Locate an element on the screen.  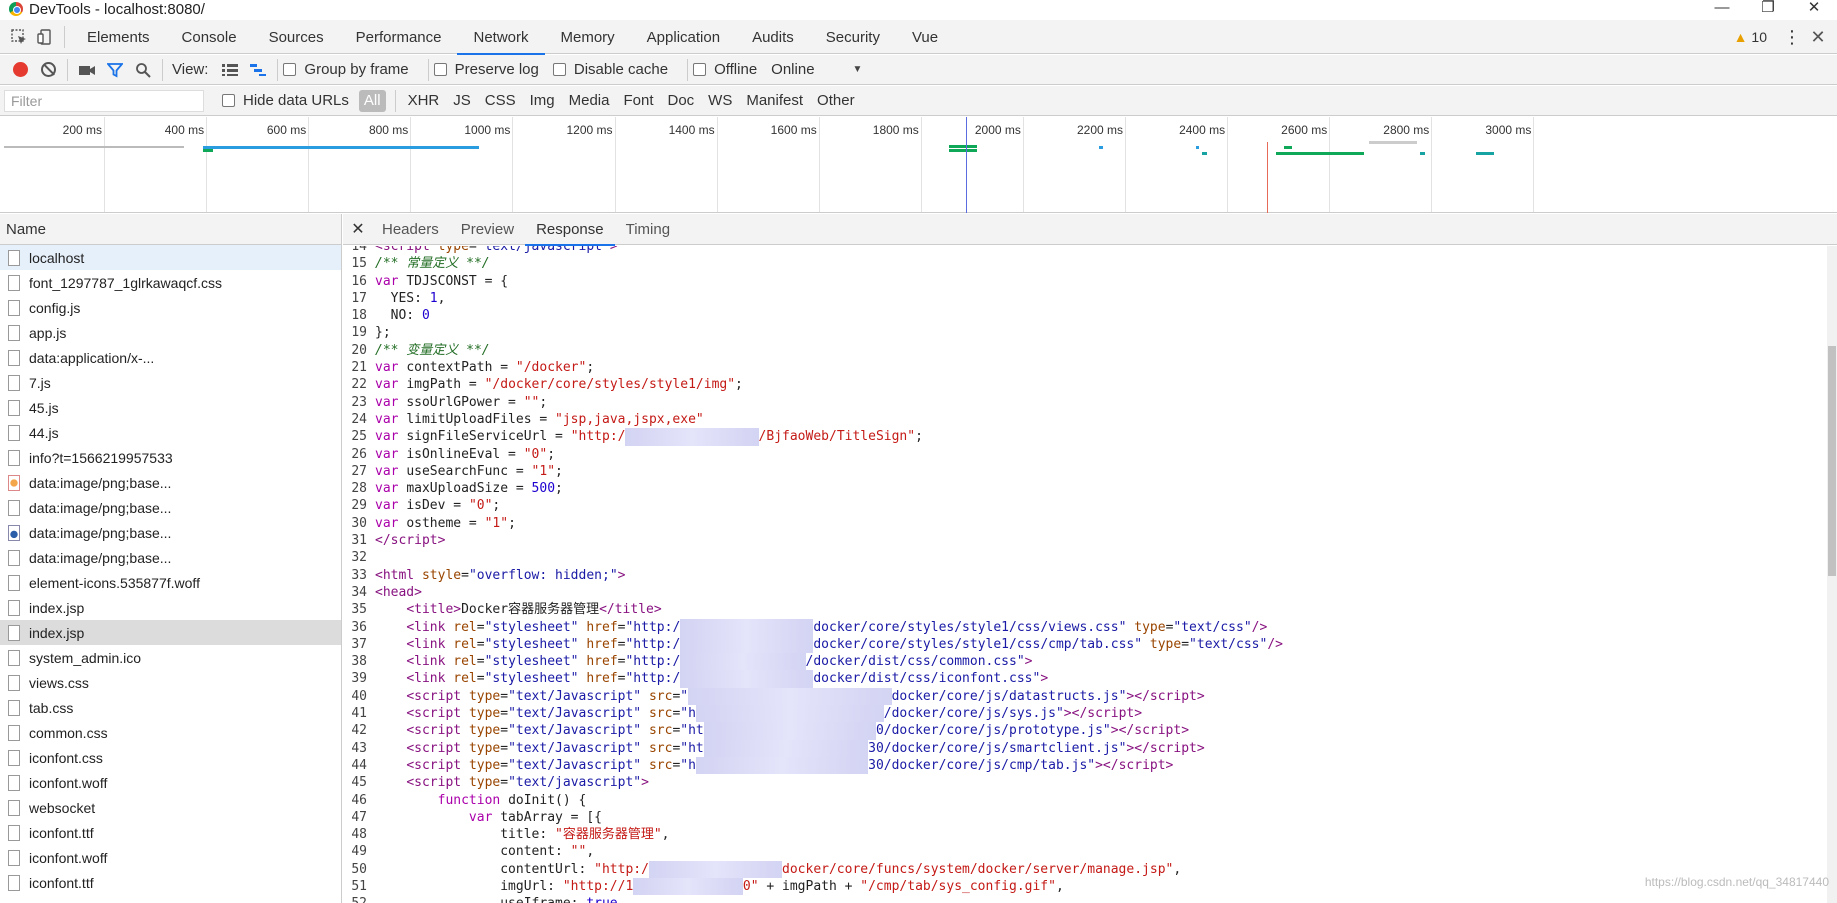
scrollbar-thumb is located at coordinates (1832, 461).